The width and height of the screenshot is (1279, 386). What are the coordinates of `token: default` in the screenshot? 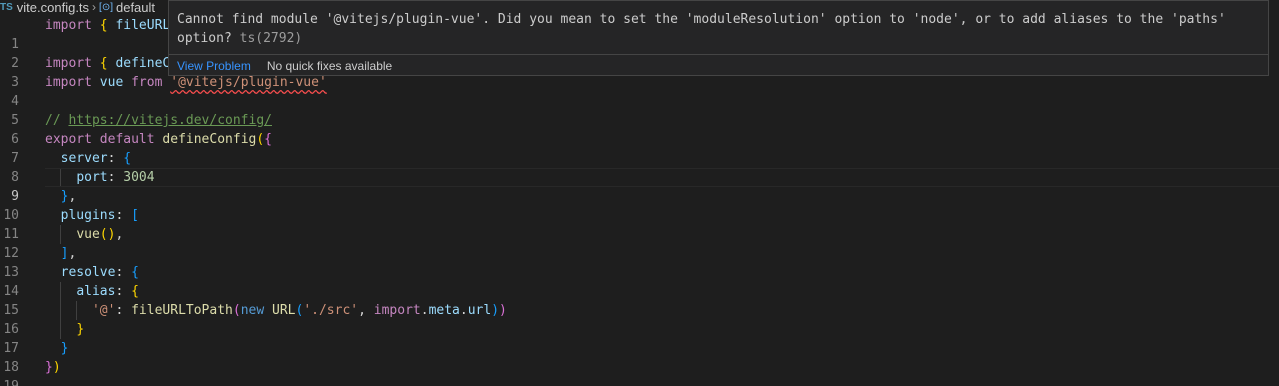 It's located at (127, 139).